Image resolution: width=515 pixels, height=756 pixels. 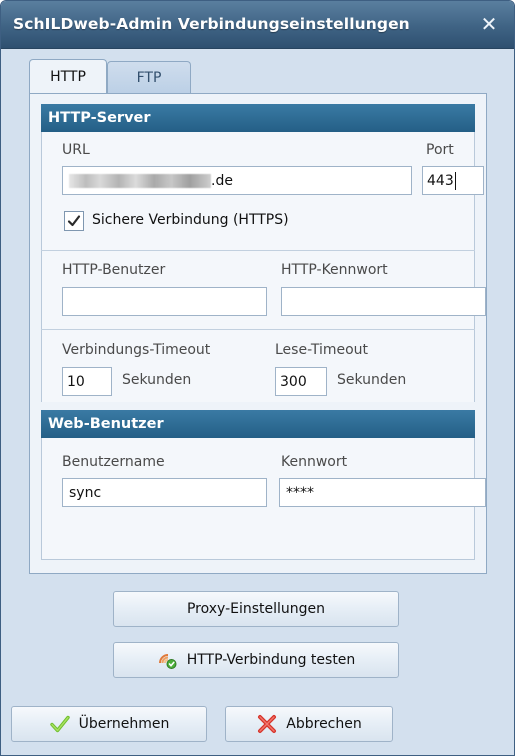 I want to click on username-input: sync, so click(x=164, y=492).